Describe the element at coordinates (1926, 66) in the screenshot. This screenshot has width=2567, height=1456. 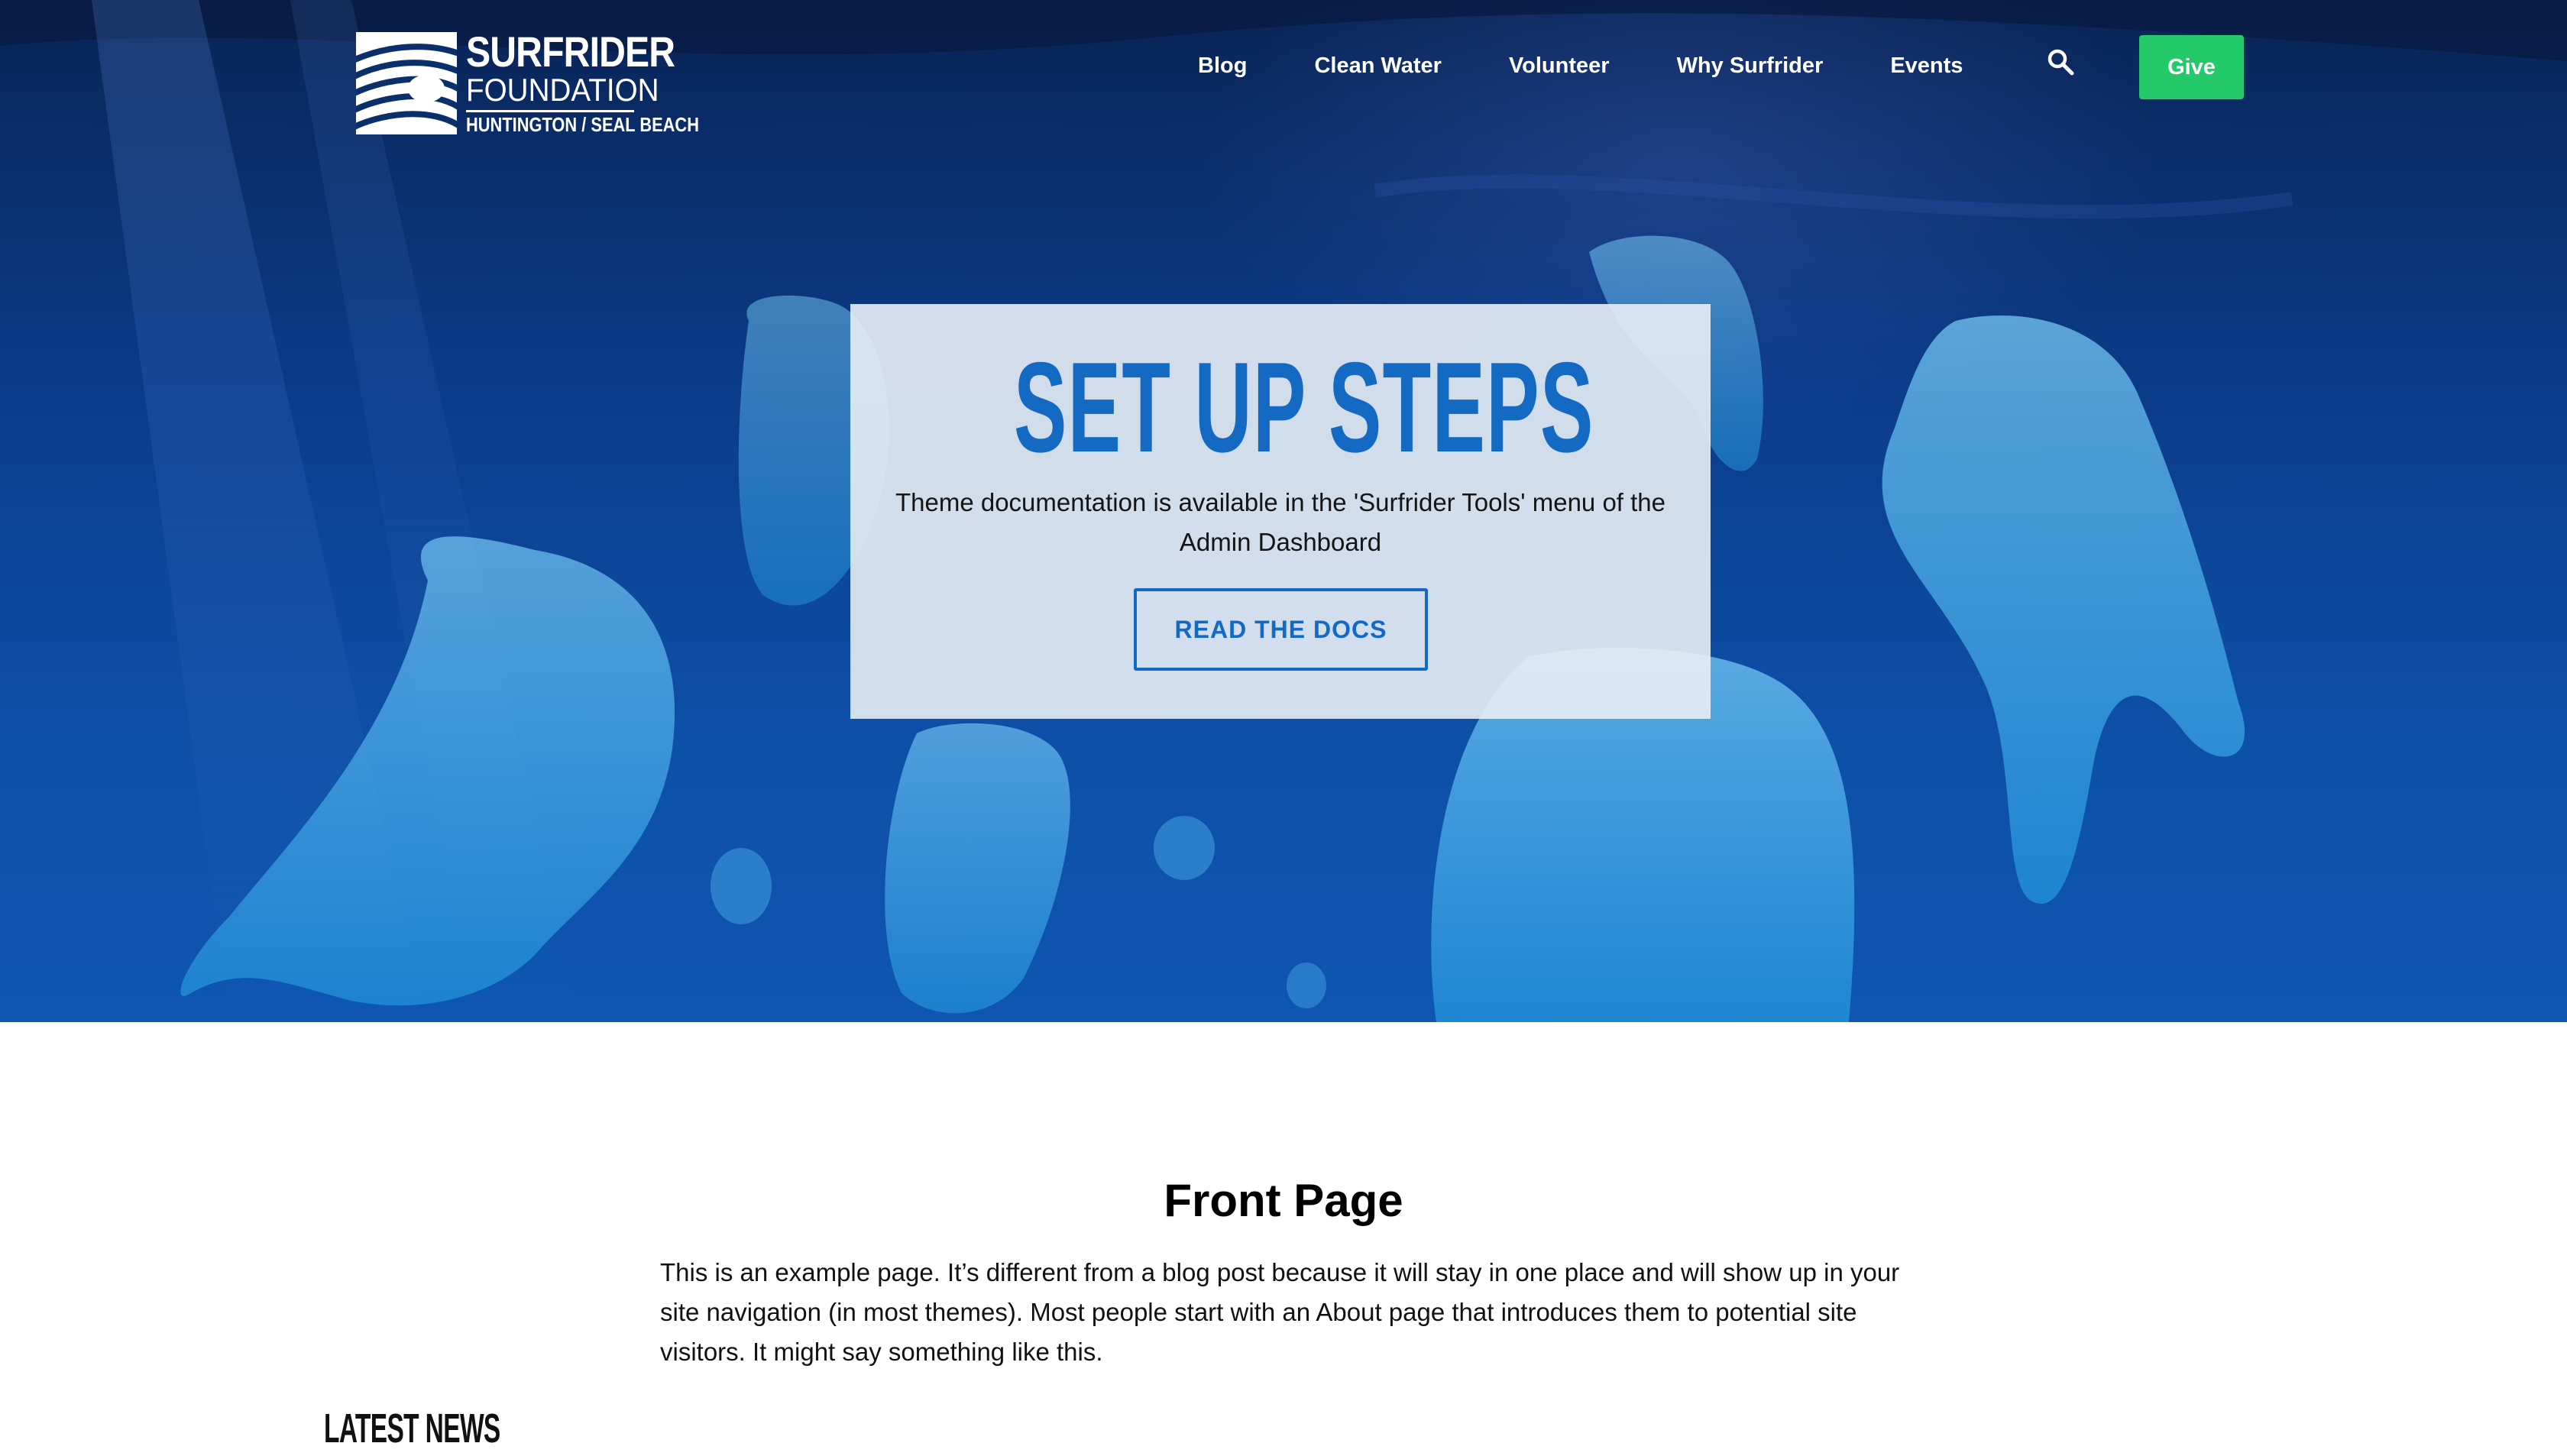
I see `nav-item-events: Events` at that location.